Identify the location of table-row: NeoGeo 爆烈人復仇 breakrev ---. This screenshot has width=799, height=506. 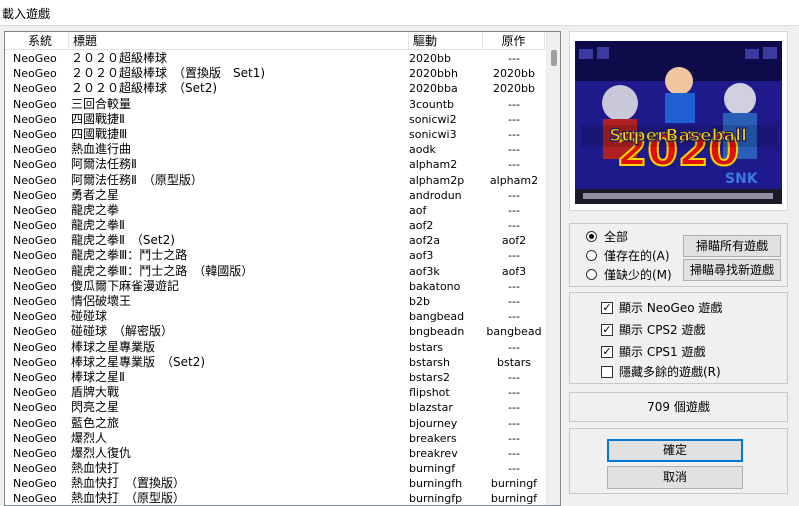
(275, 453).